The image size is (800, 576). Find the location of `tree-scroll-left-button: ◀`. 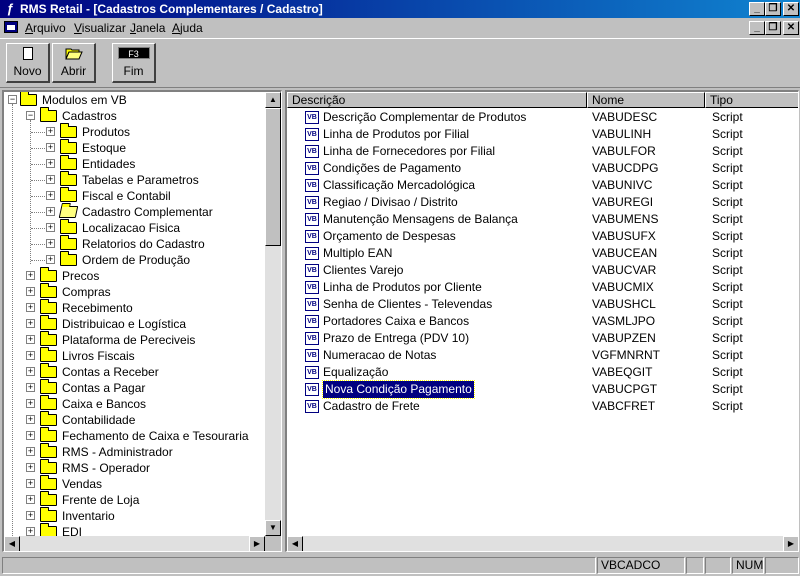

tree-scroll-left-button: ◀ is located at coordinates (12, 543).